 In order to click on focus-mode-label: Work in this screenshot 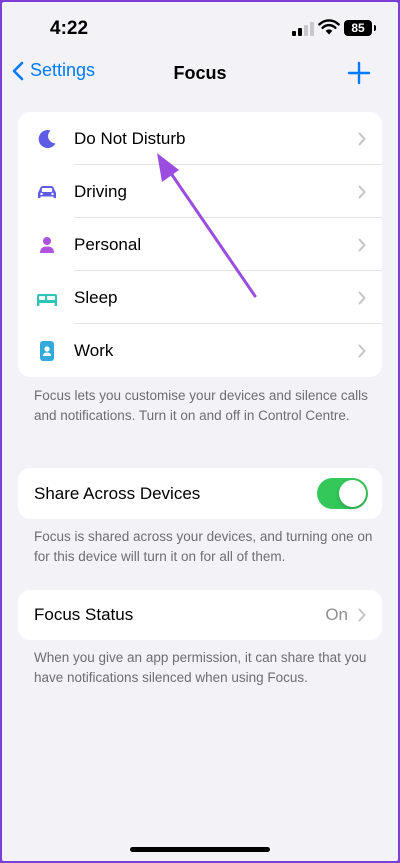, I will do `click(94, 350)`.